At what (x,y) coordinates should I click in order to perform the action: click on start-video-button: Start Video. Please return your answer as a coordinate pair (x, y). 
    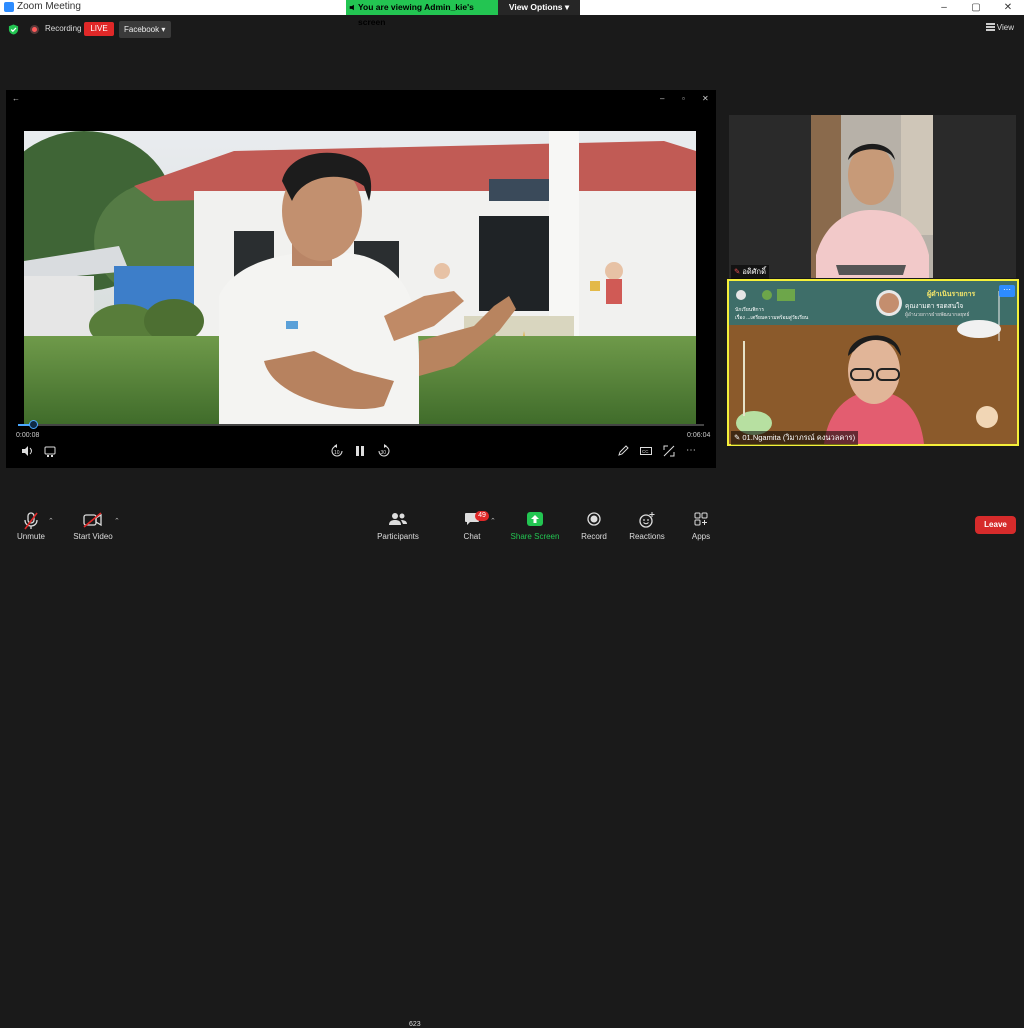
    Looking at the image, I should click on (93, 524).